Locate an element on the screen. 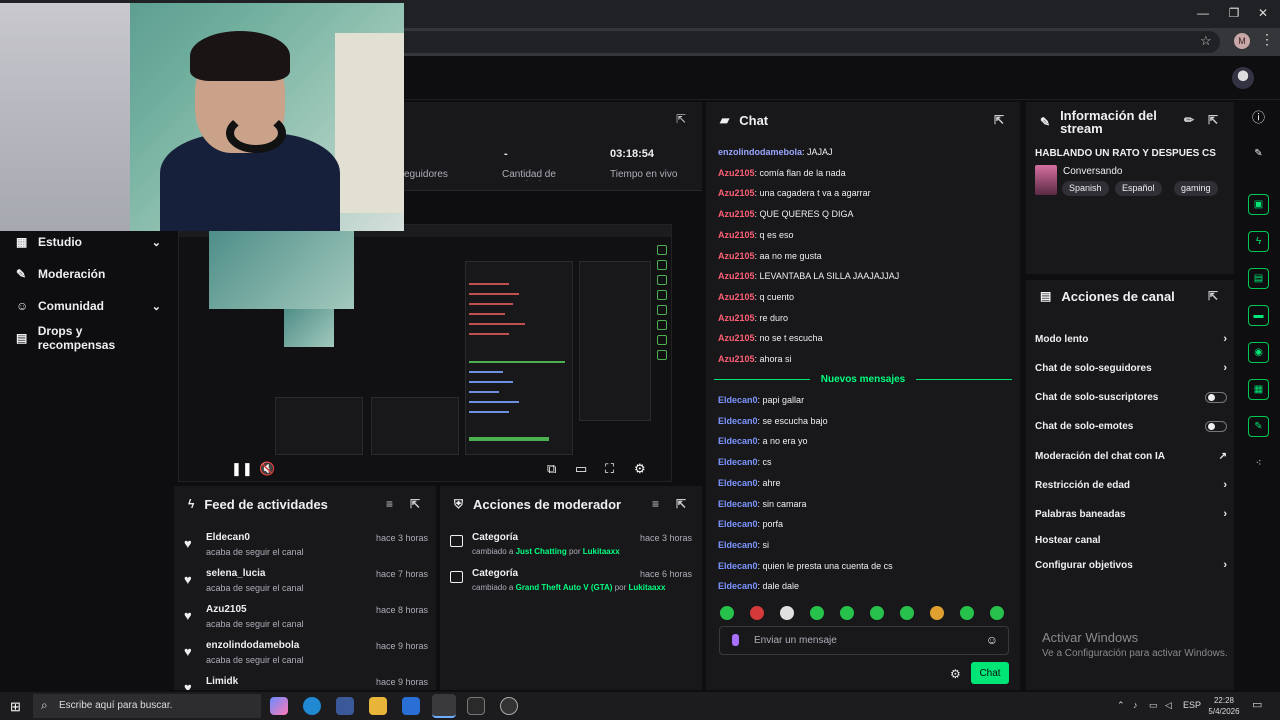 The image size is (1280, 720). stream-preview: ❚❚ 🔇 ⧉ ▭ ⛶ ⚙ is located at coordinates (425, 353).